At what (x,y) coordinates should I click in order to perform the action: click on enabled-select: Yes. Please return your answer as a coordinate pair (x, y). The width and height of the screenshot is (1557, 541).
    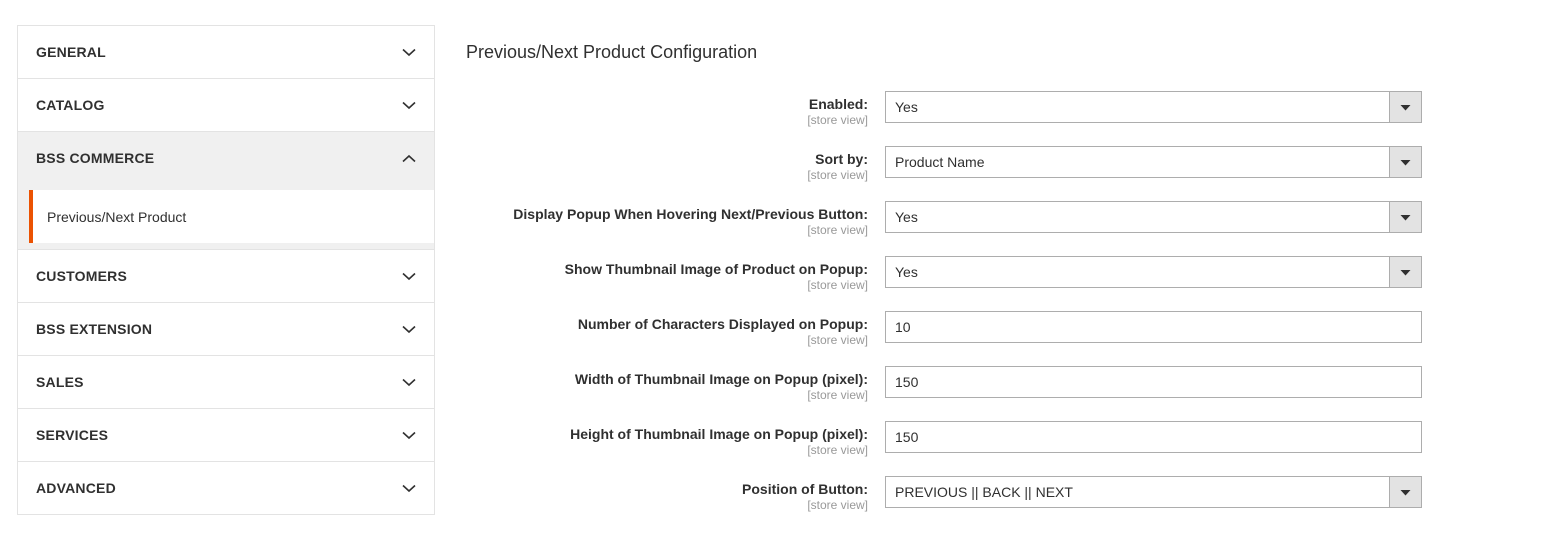
    Looking at the image, I should click on (1153, 107).